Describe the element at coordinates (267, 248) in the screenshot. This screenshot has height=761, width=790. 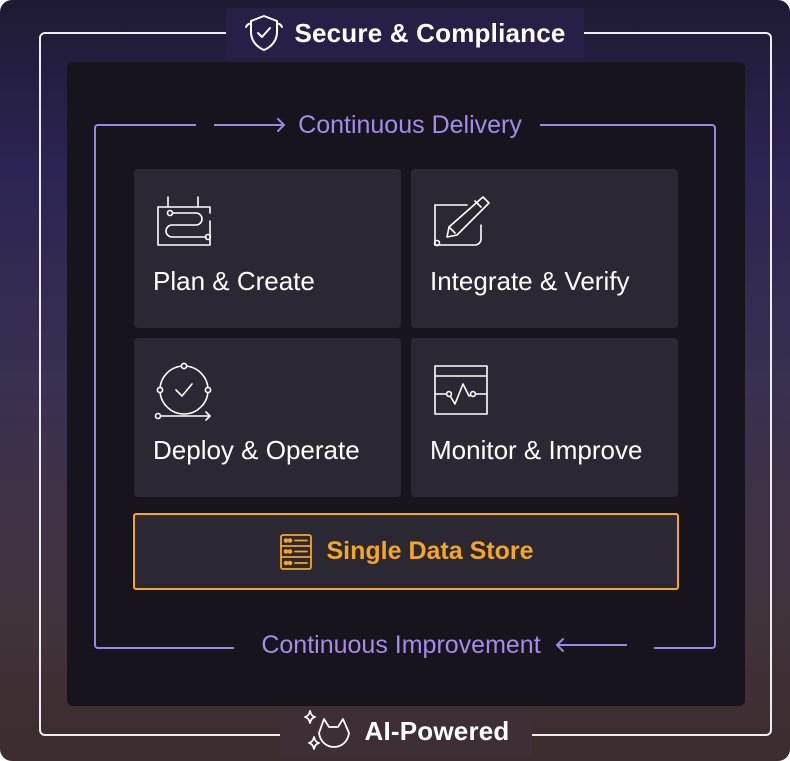
I see `stage-card-plan-create: Plan & Create` at that location.